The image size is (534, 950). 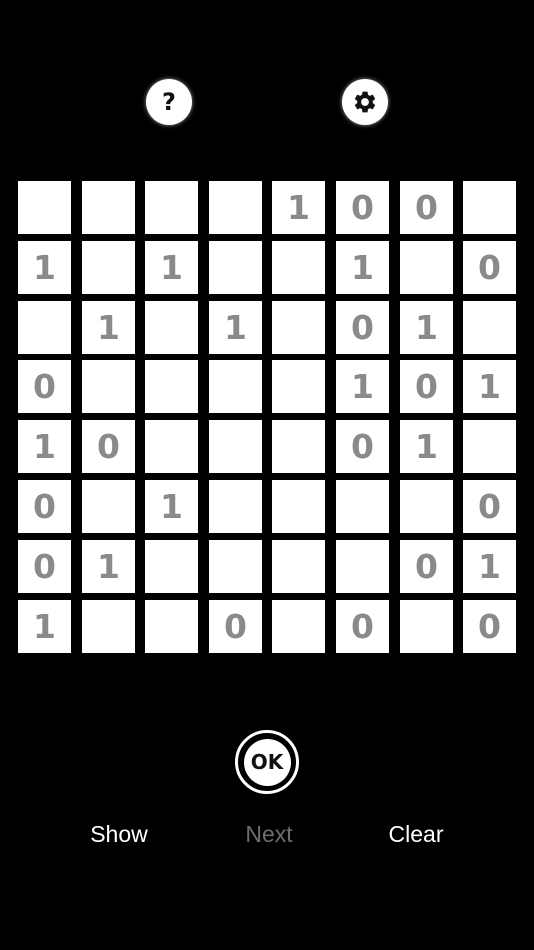 I want to click on settings-button, so click(x=365, y=102).